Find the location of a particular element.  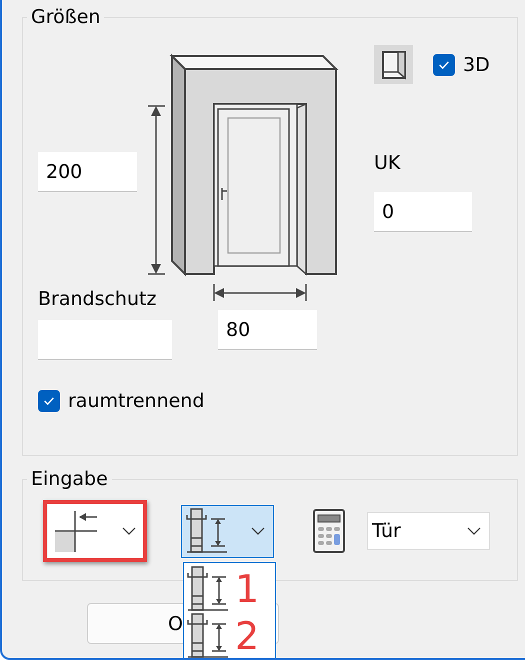

group-title: Größen is located at coordinates (66, 17).